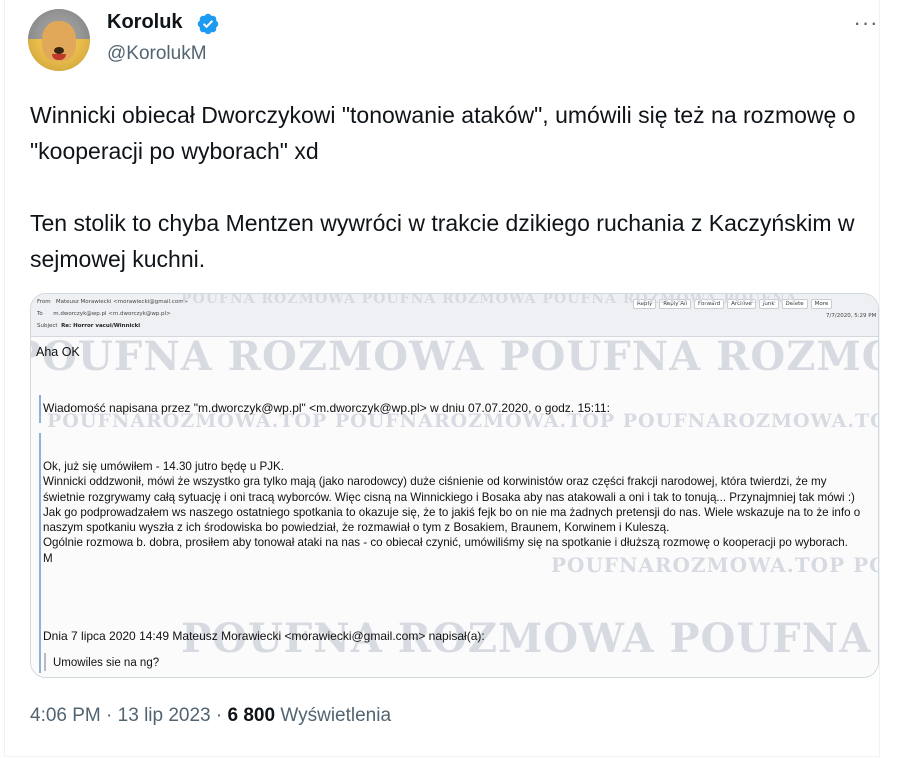  Describe the element at coordinates (59, 50) in the screenshot. I see `avatar-dog-nose` at that location.